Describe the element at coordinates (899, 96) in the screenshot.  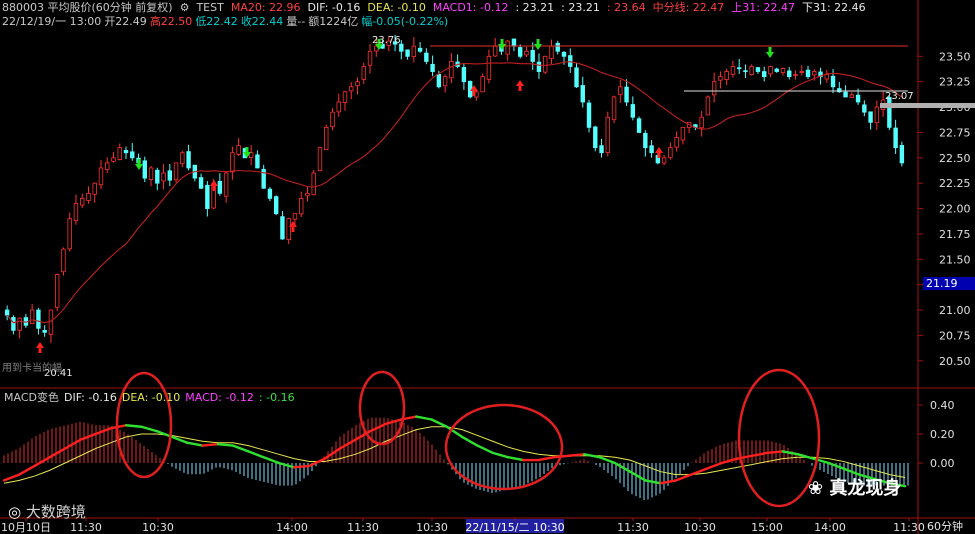
I see `right-price-marker: 23.07` at that location.